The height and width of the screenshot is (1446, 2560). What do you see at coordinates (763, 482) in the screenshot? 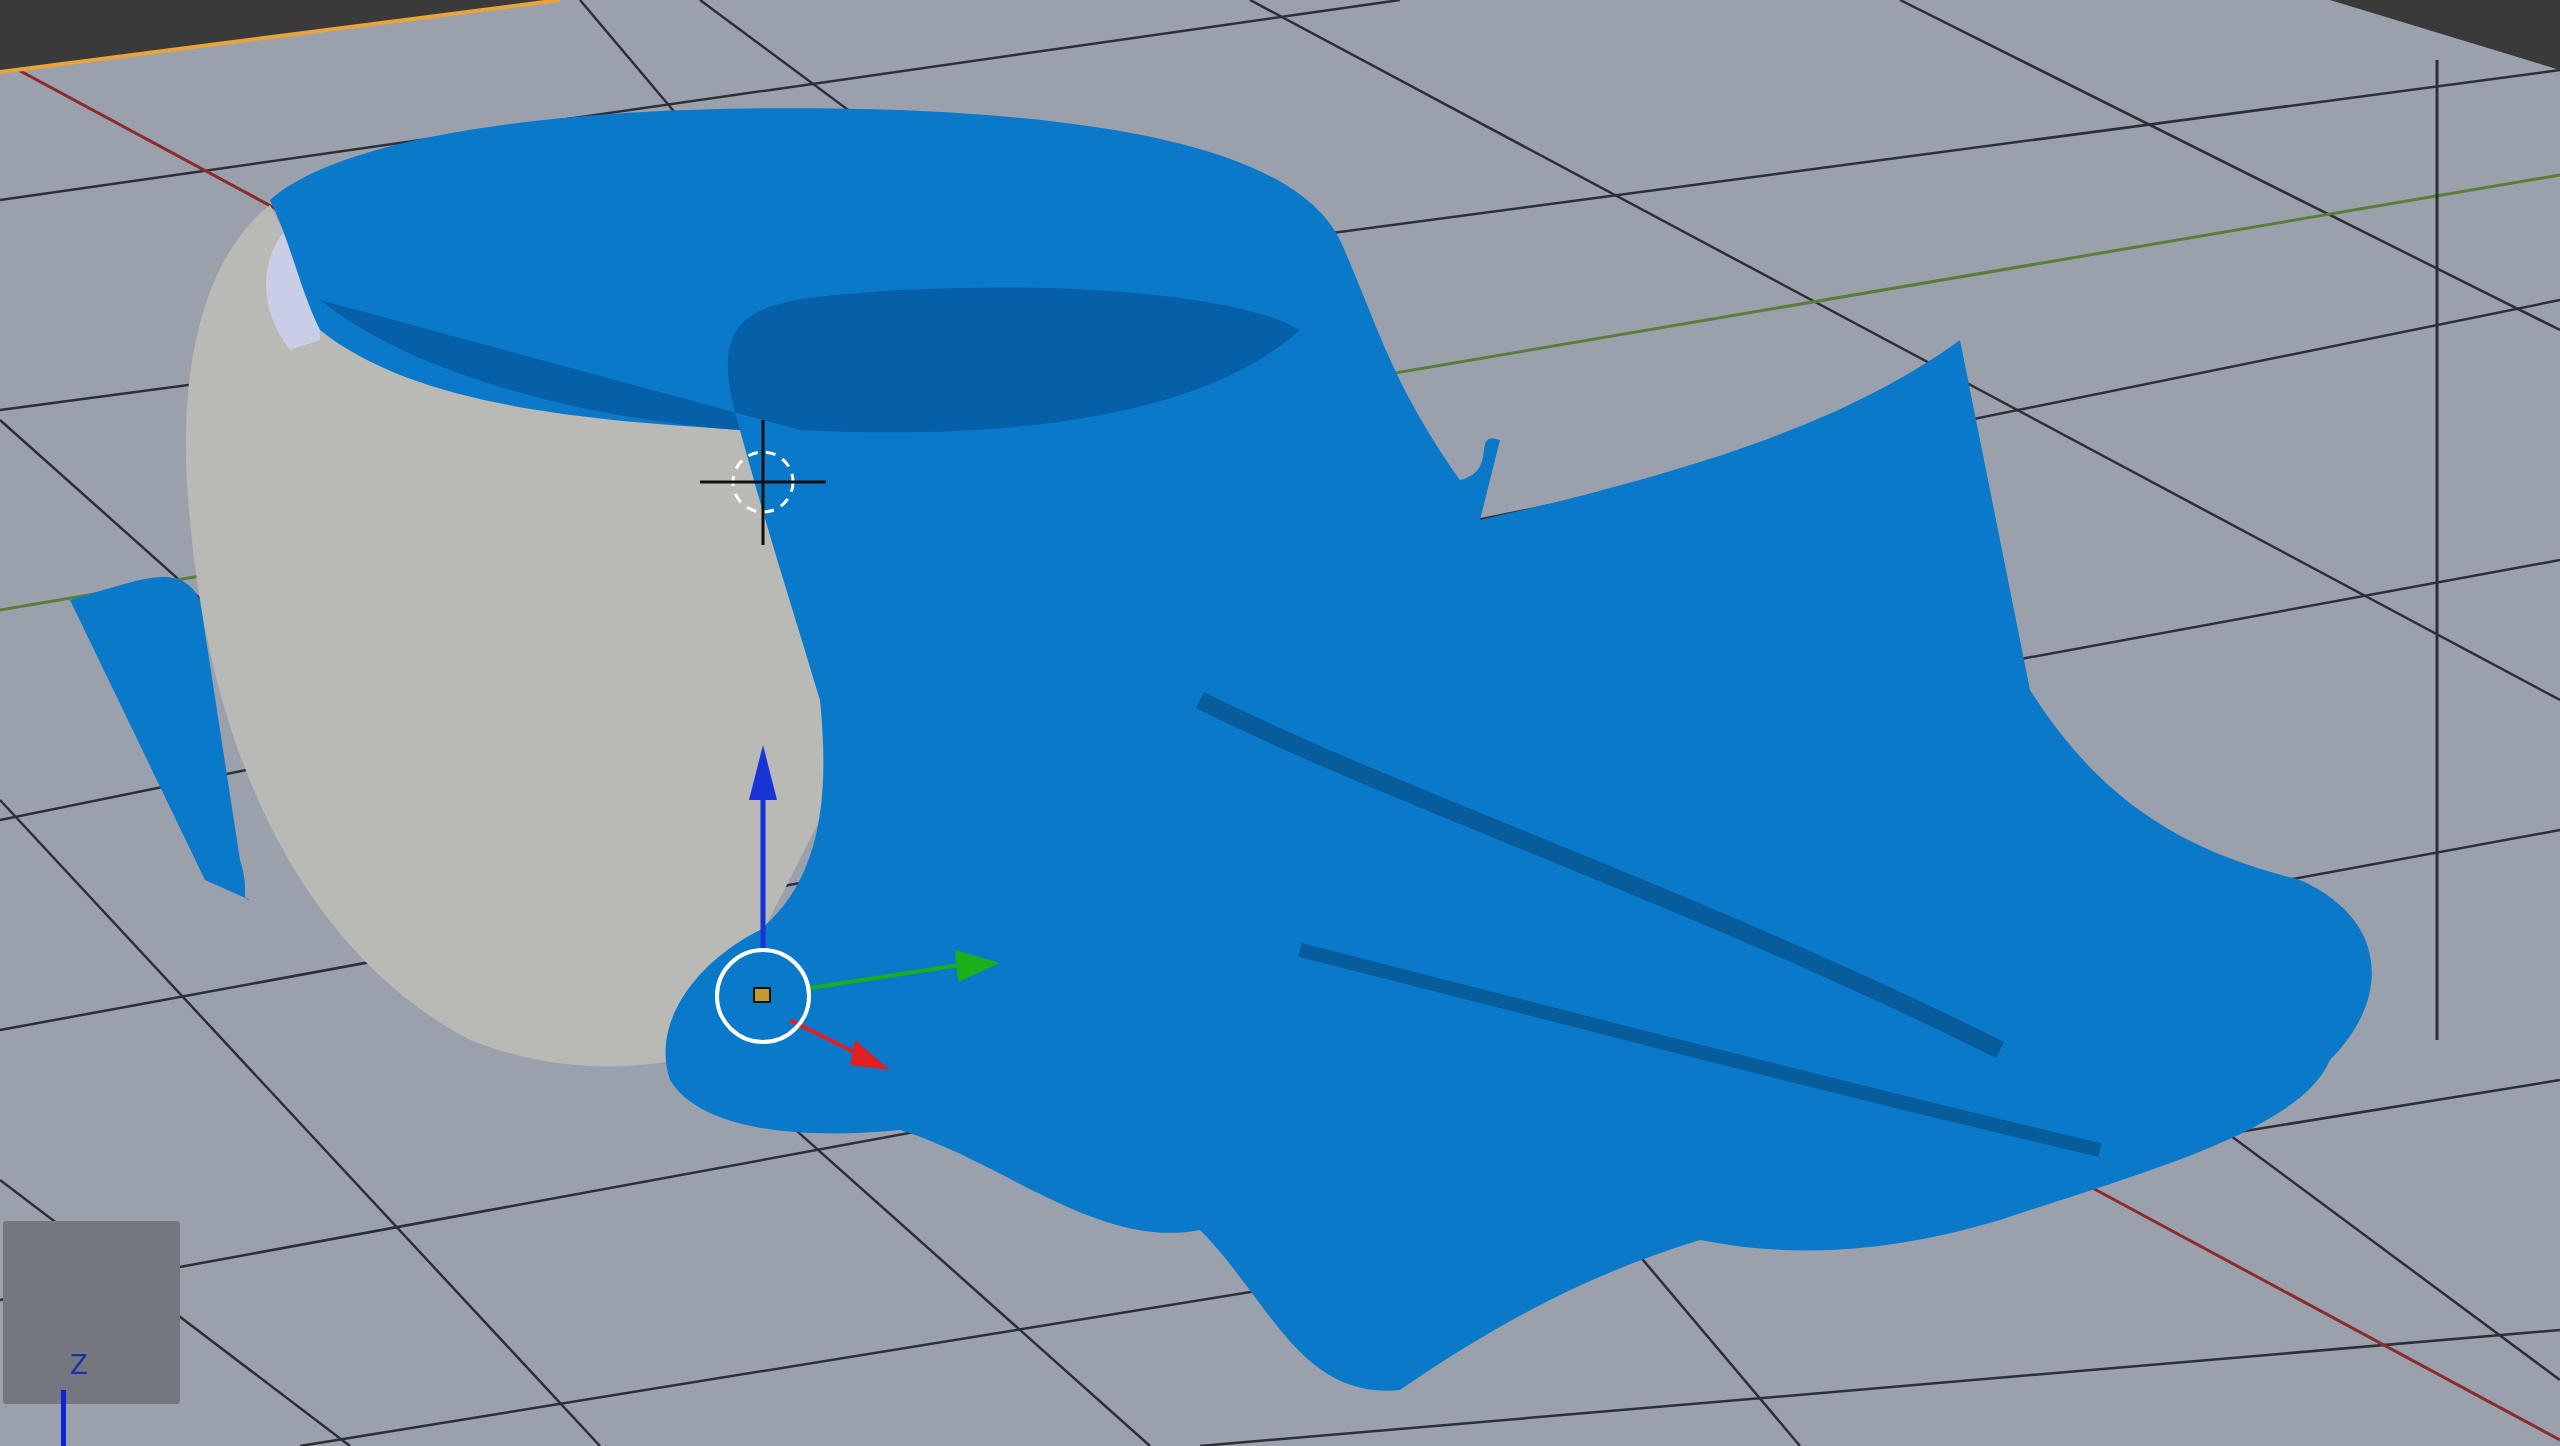
I see `3d-cursor-icon` at bounding box center [763, 482].